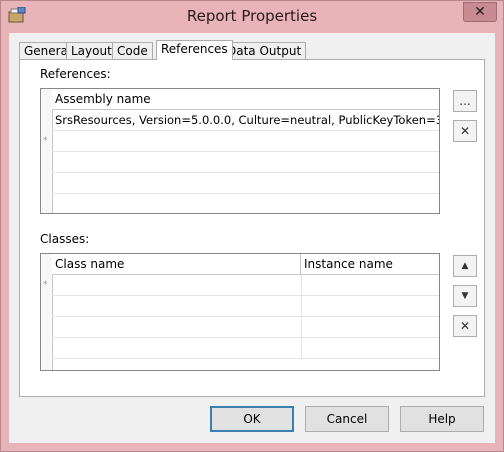  What do you see at coordinates (252, 419) in the screenshot?
I see `ok-button: OK` at bounding box center [252, 419].